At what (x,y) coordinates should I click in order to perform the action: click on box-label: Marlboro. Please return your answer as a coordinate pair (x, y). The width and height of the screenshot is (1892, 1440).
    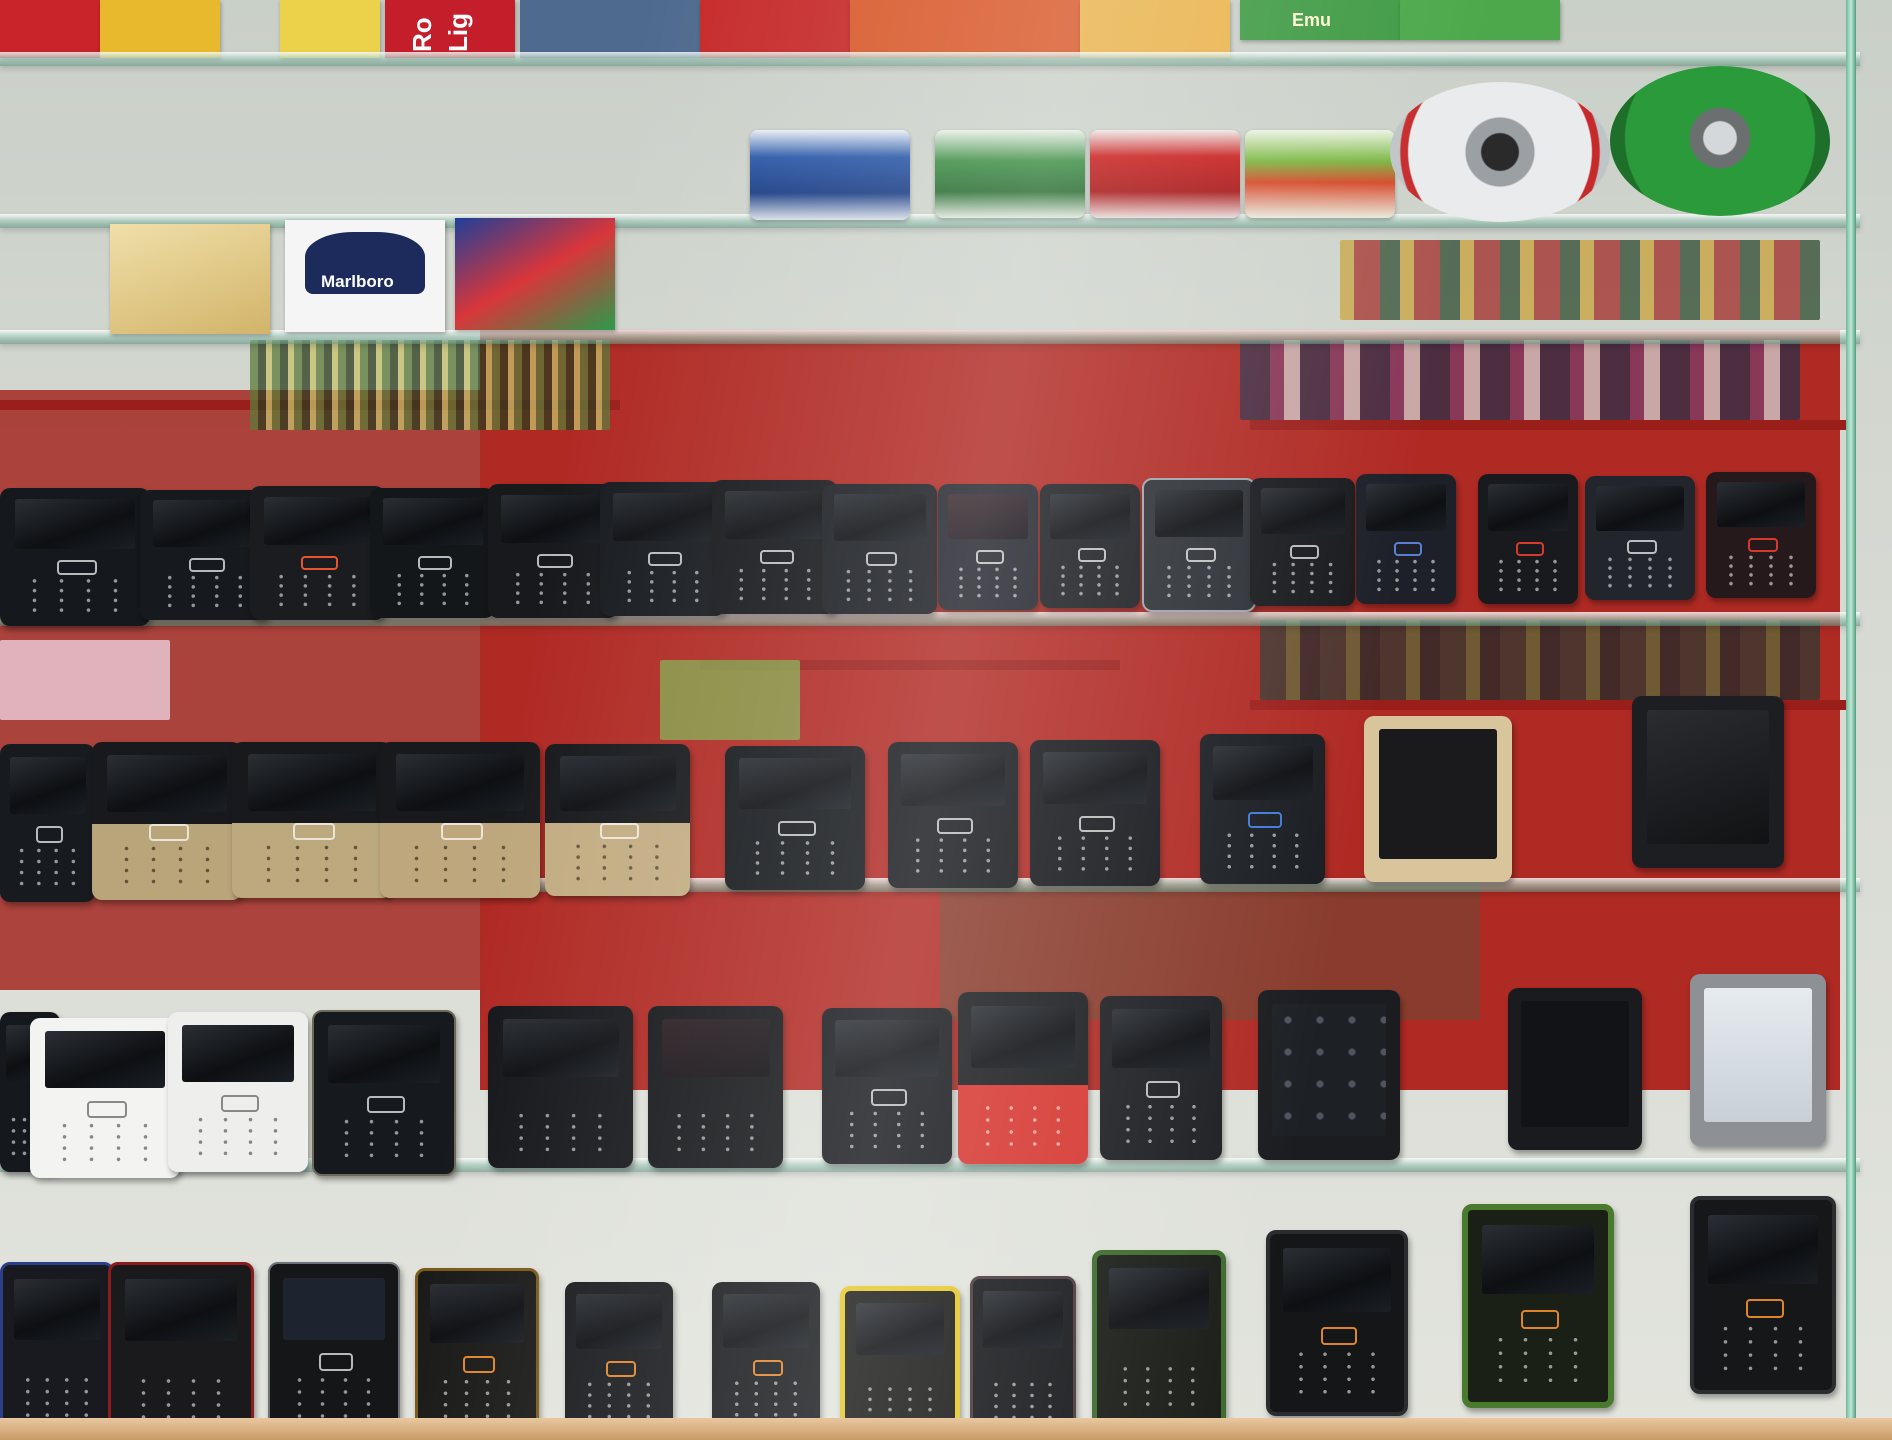
    Looking at the image, I should click on (357, 281).